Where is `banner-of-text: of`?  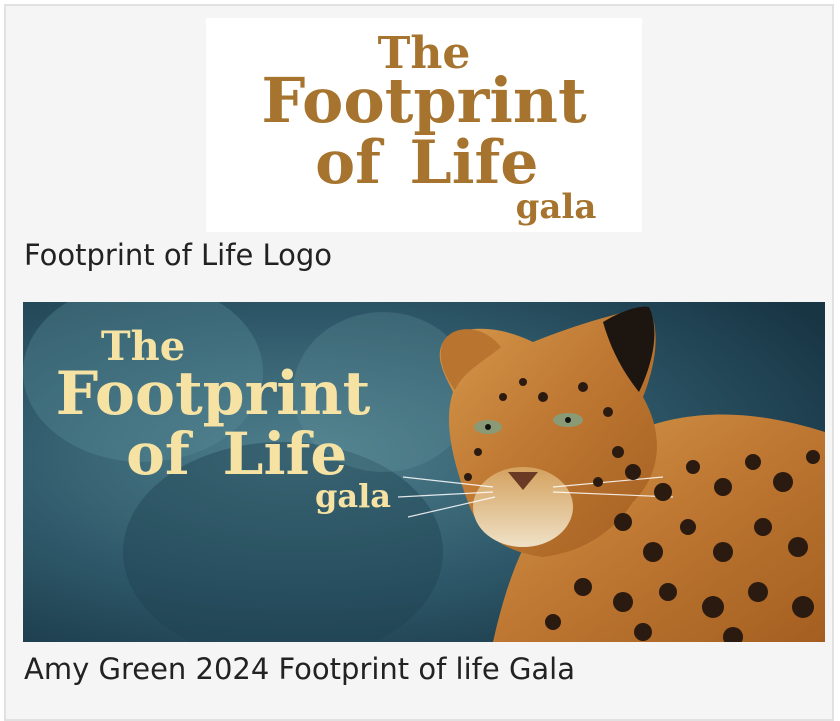
banner-of-text: of is located at coordinates (160, 454).